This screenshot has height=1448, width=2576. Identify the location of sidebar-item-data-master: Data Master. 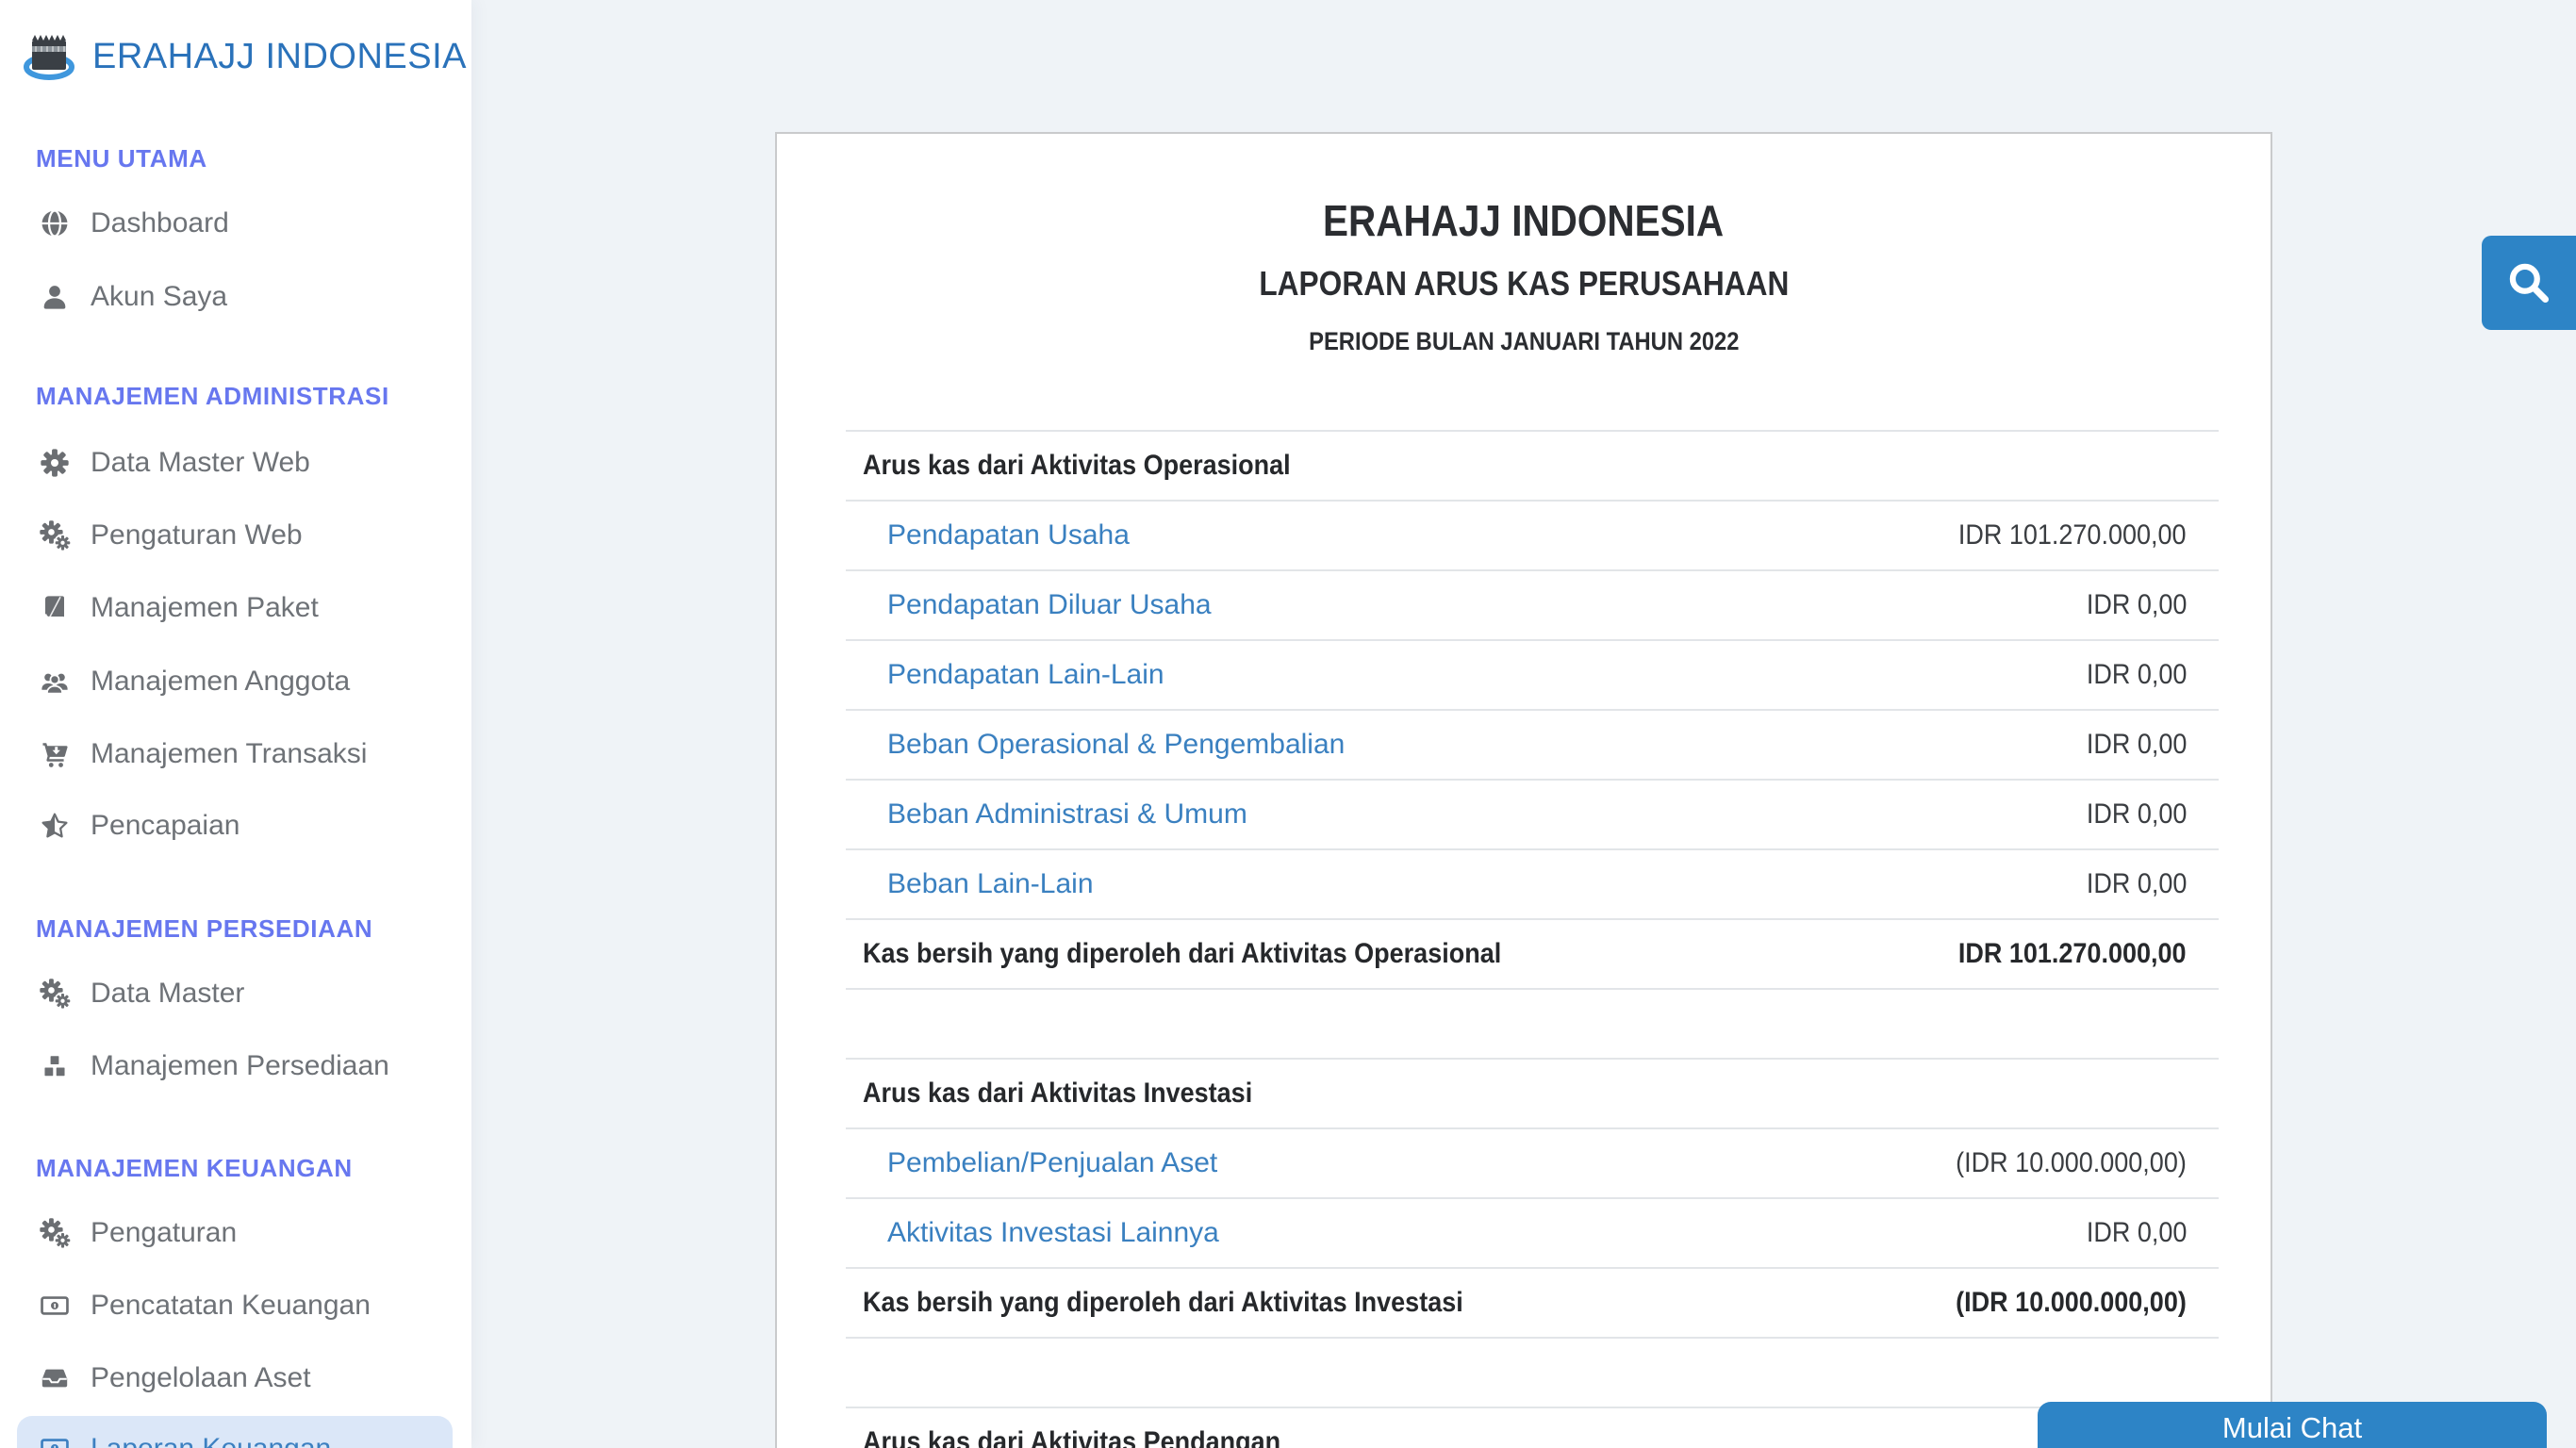
(140, 993).